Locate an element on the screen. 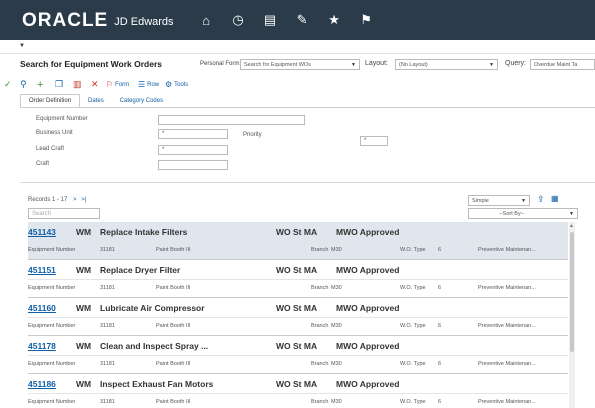 This screenshot has width=595, height=408. toolbar: ✓ ⚲ + ❐ ▥ ✕ ⚐ Form ☰ Row ⚙ Tools is located at coordinates (297, 85).